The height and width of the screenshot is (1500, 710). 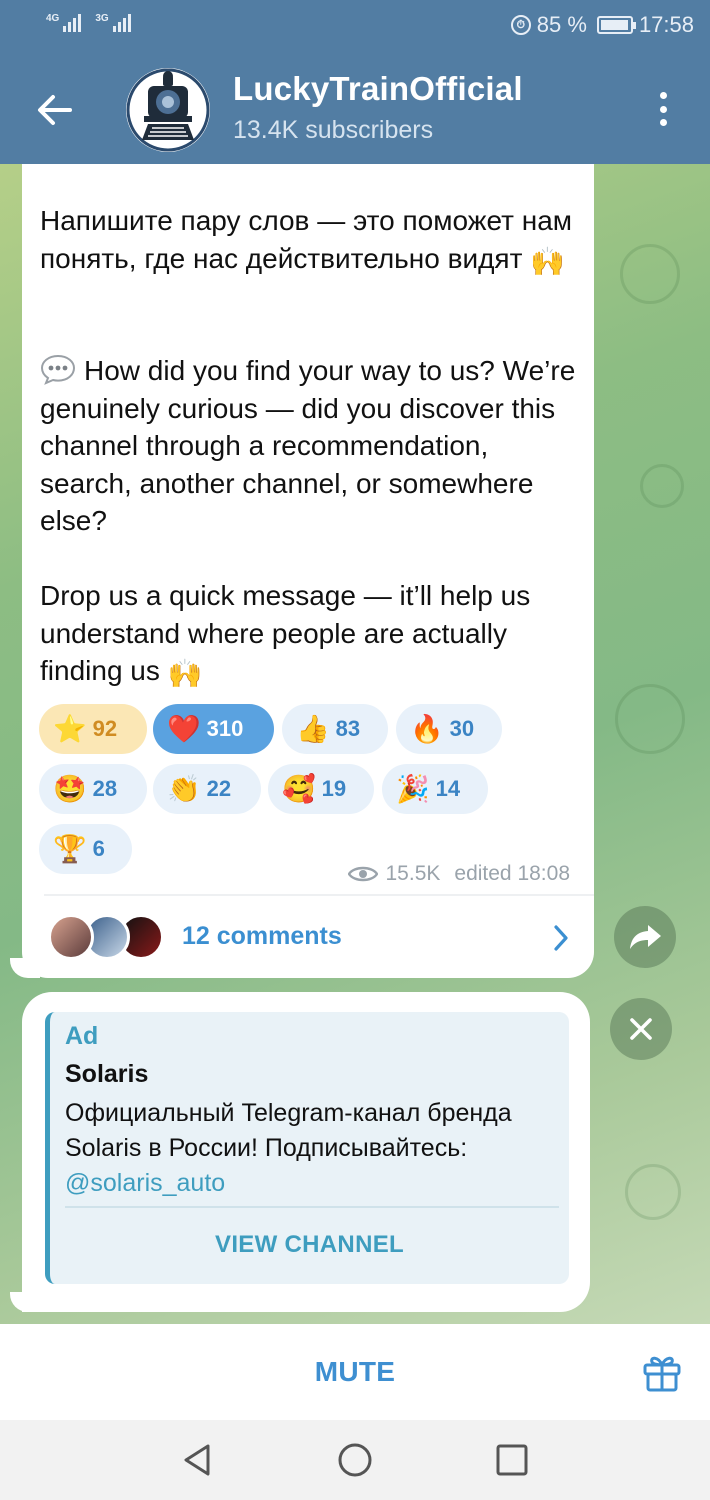 What do you see at coordinates (145, 1183) in the screenshot?
I see `ad-mention-link: @solaris_auto` at bounding box center [145, 1183].